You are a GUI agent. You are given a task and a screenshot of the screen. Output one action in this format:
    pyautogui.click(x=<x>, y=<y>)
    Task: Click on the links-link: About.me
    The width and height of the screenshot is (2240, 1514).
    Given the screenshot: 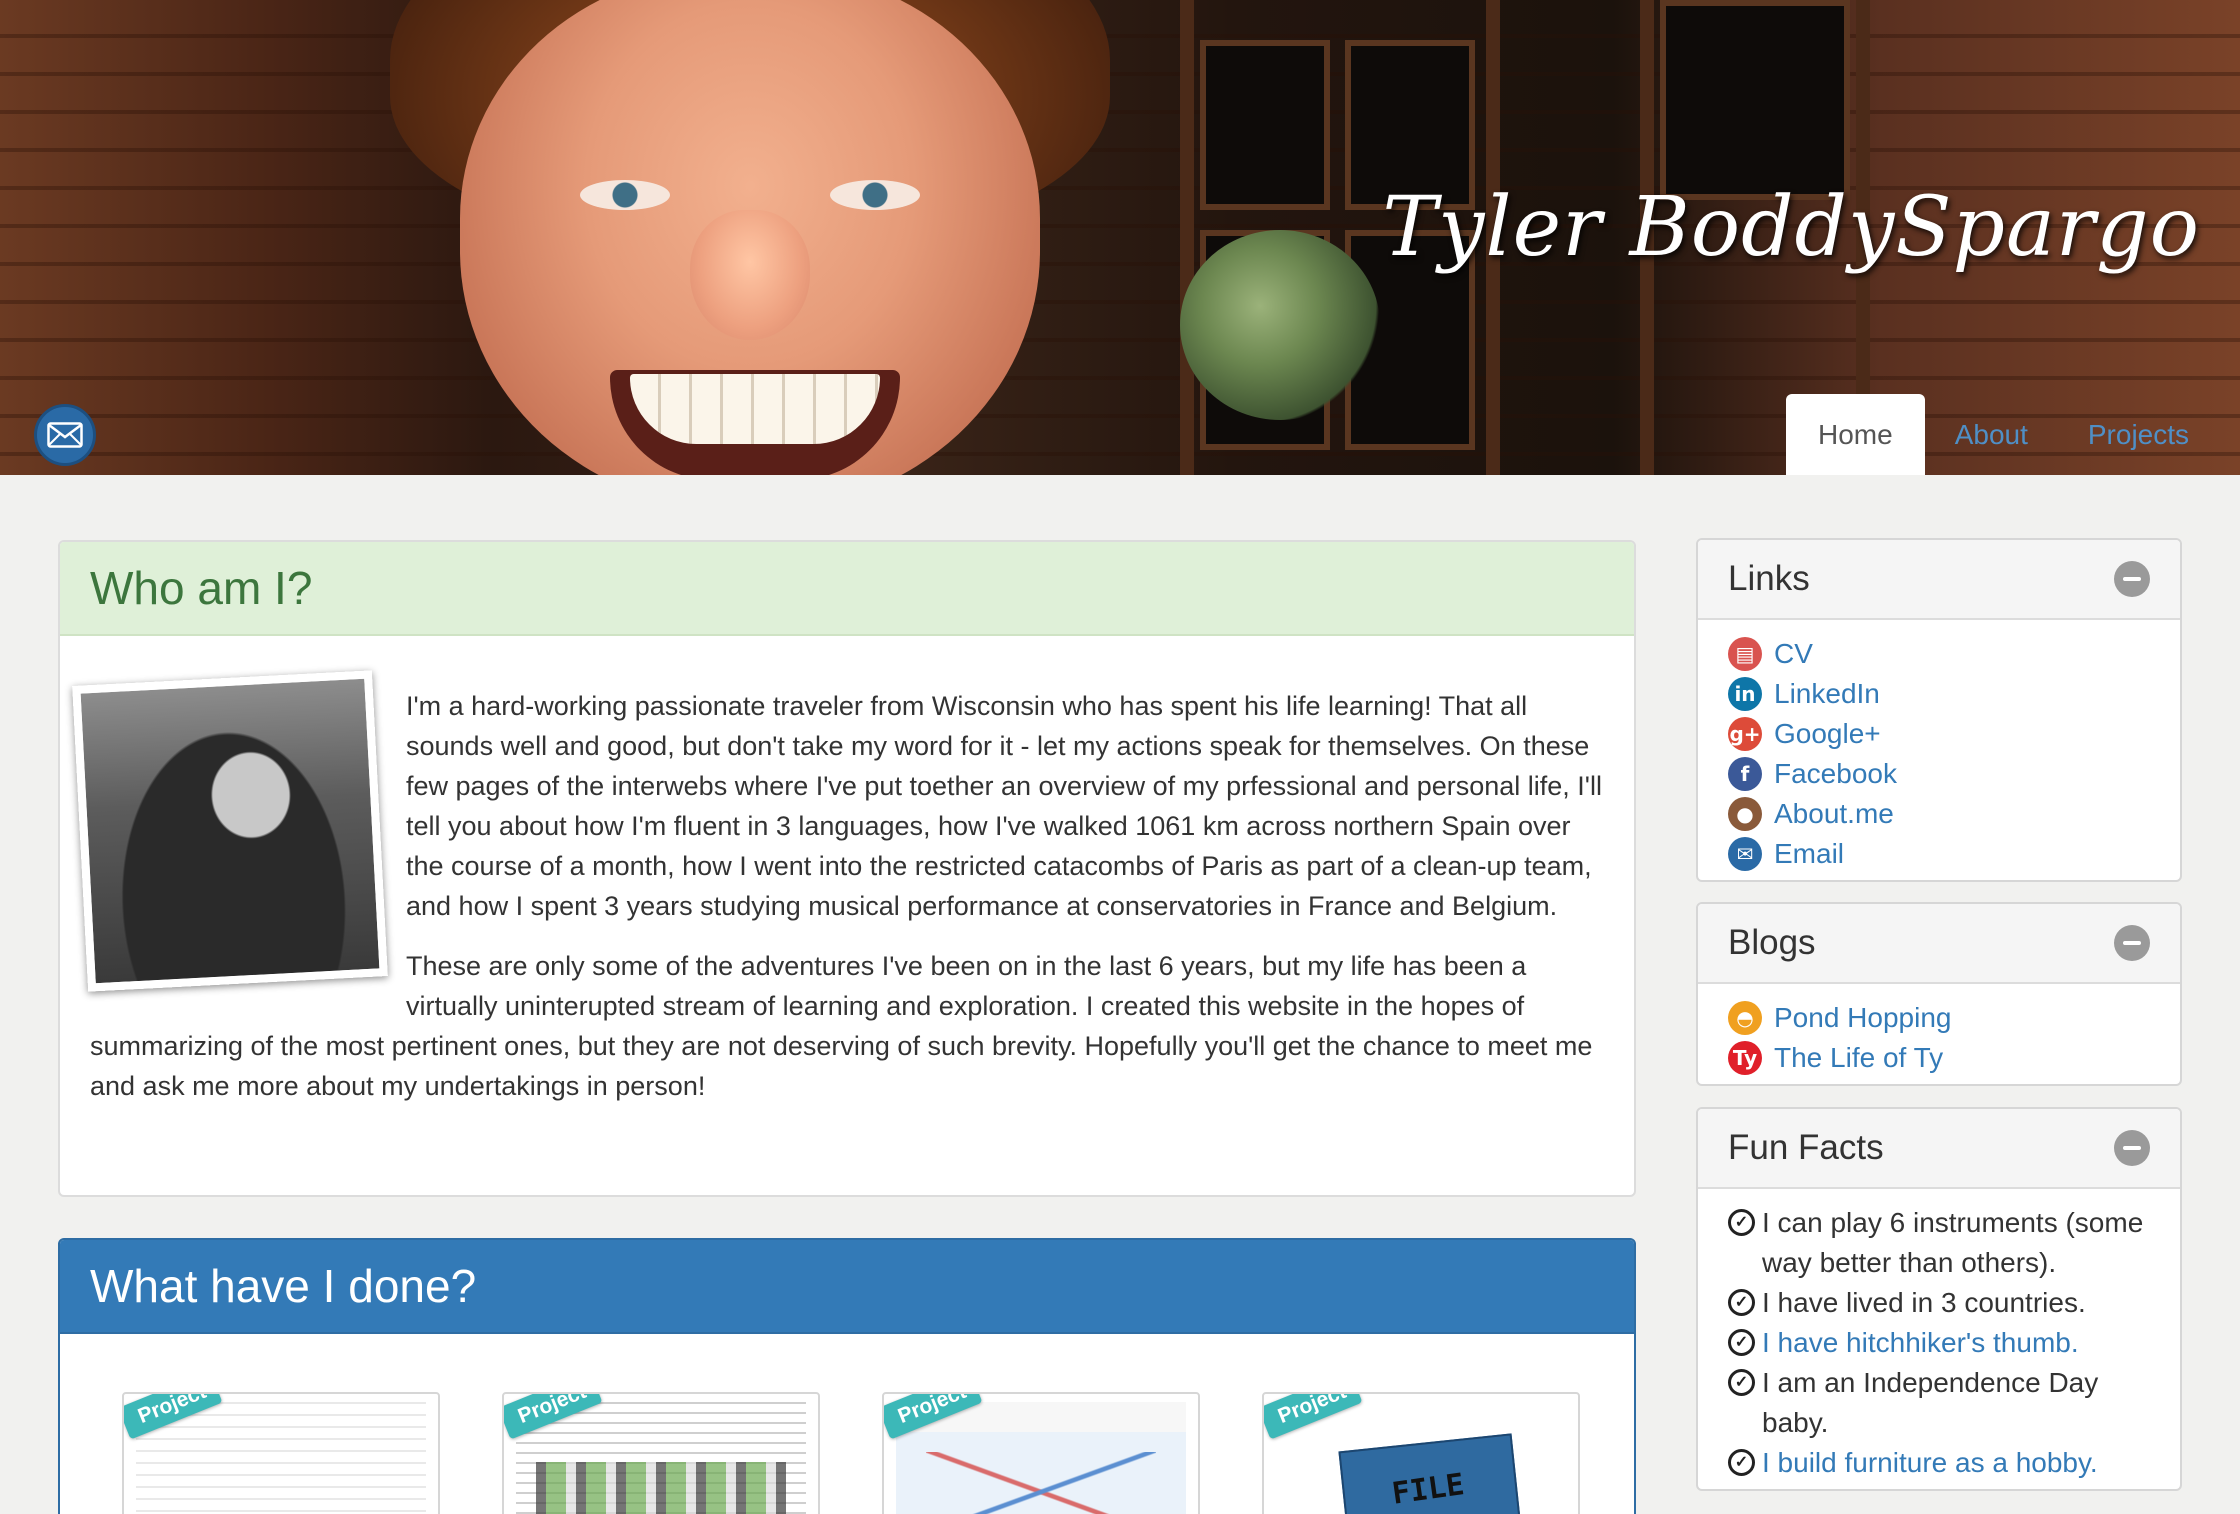 What is the action you would take?
    pyautogui.click(x=1834, y=814)
    